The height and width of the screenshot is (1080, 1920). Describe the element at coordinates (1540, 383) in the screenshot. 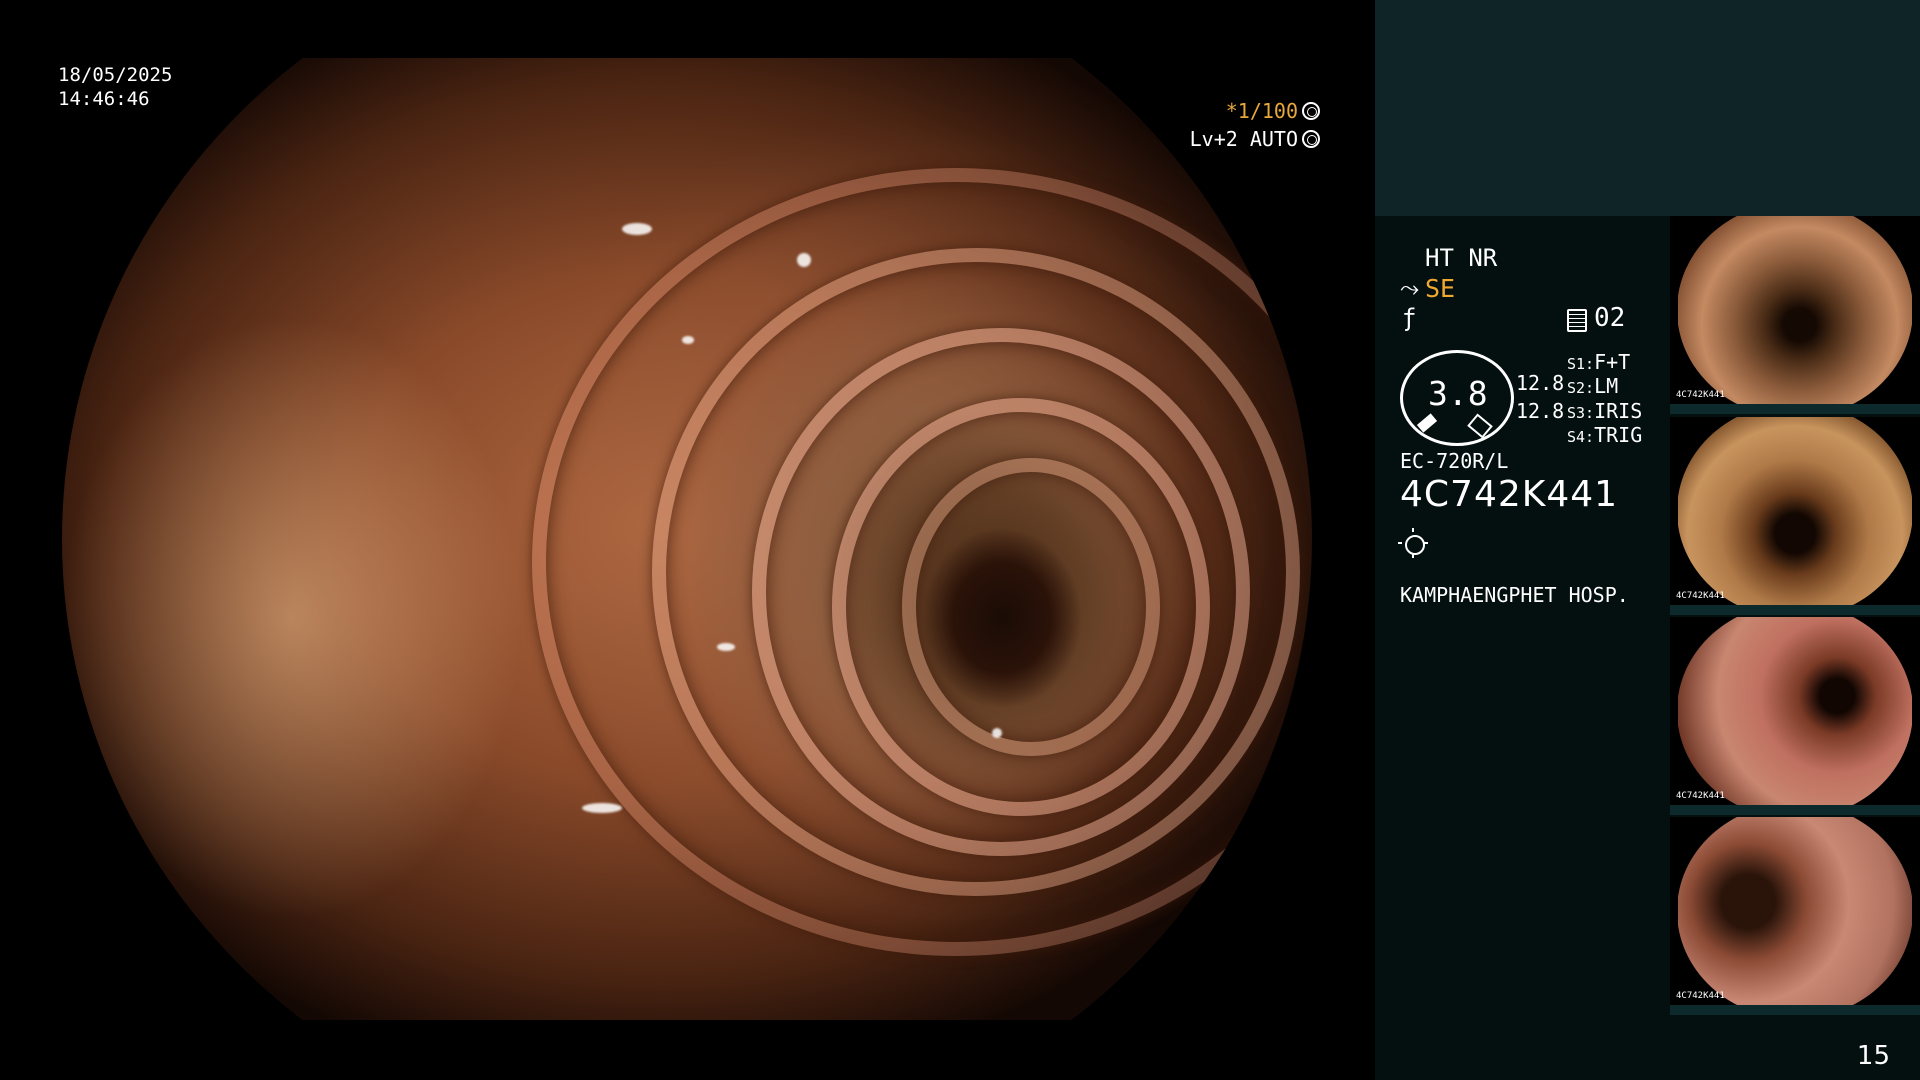

I see `reading-a: 12.8` at that location.